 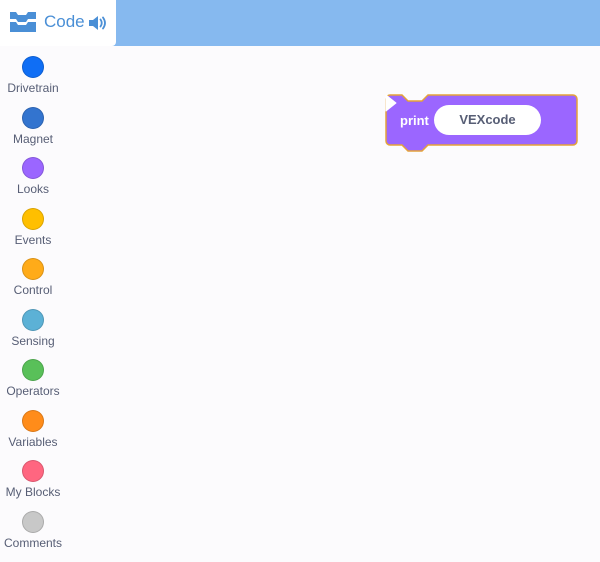 What do you see at coordinates (23, 22) in the screenshot?
I see `blocks-icon` at bounding box center [23, 22].